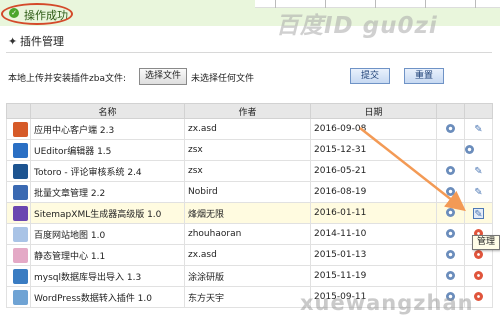  Describe the element at coordinates (107, 276) in the screenshot. I see `plugin-name: mysql数据库导出导入 1.3` at that location.